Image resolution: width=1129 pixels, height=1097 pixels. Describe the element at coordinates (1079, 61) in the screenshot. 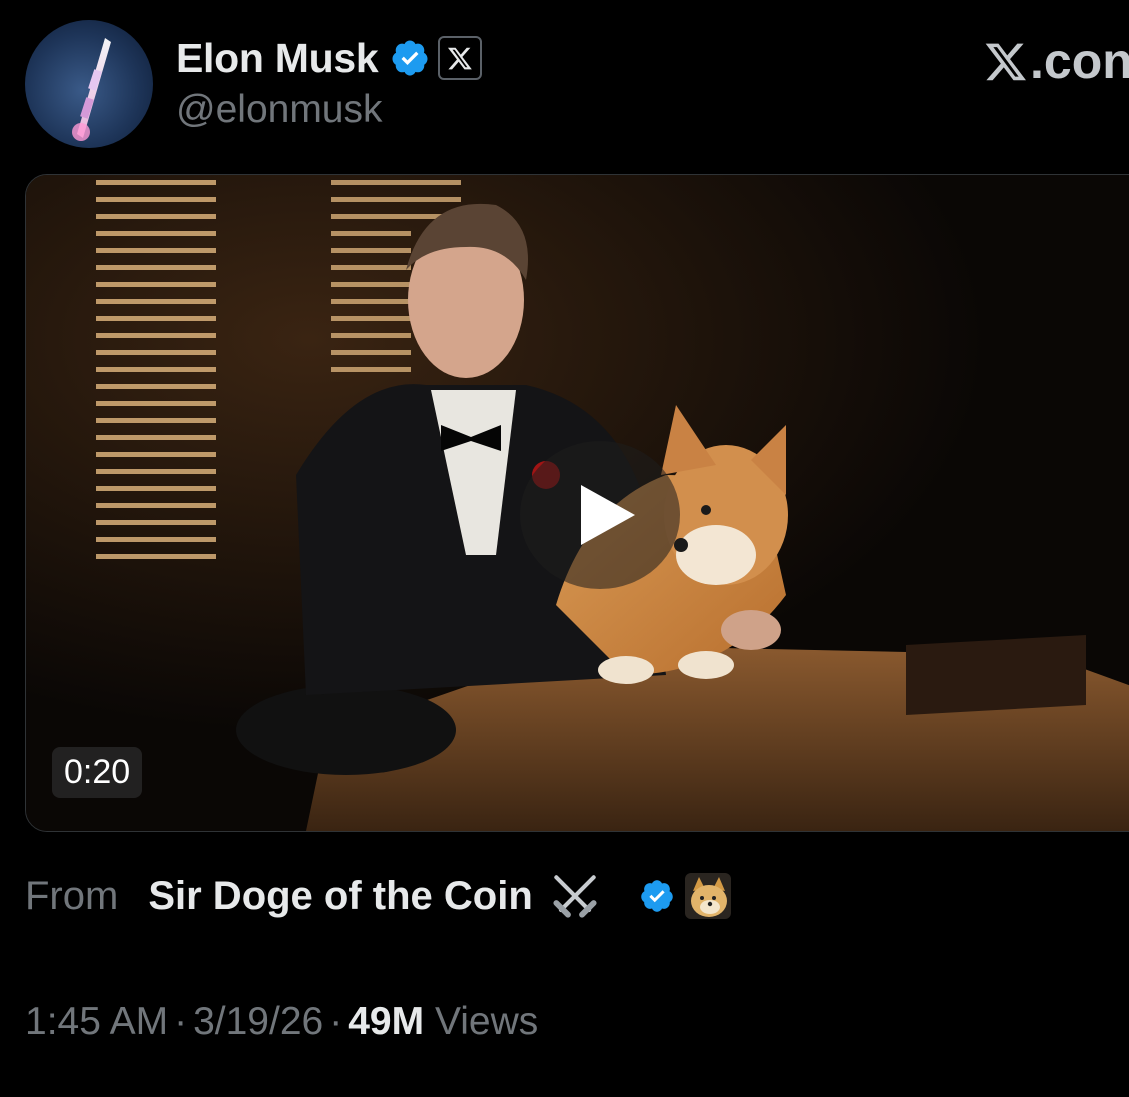

I see `brand-text: .con` at that location.